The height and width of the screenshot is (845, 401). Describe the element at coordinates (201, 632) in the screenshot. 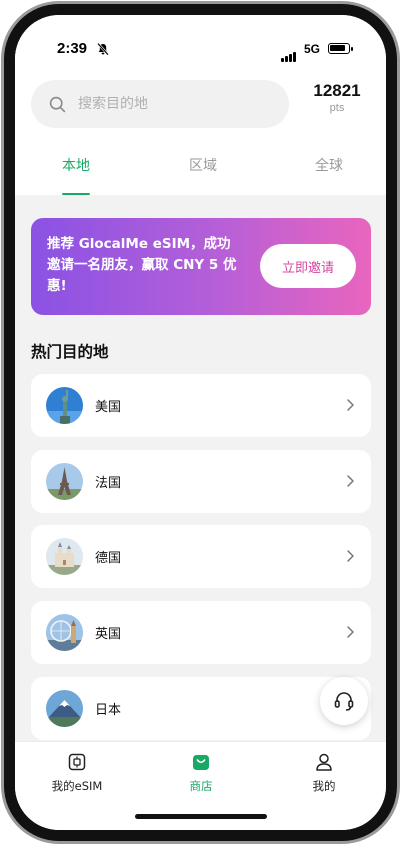

I see `destination-item-uk: 英国` at that location.